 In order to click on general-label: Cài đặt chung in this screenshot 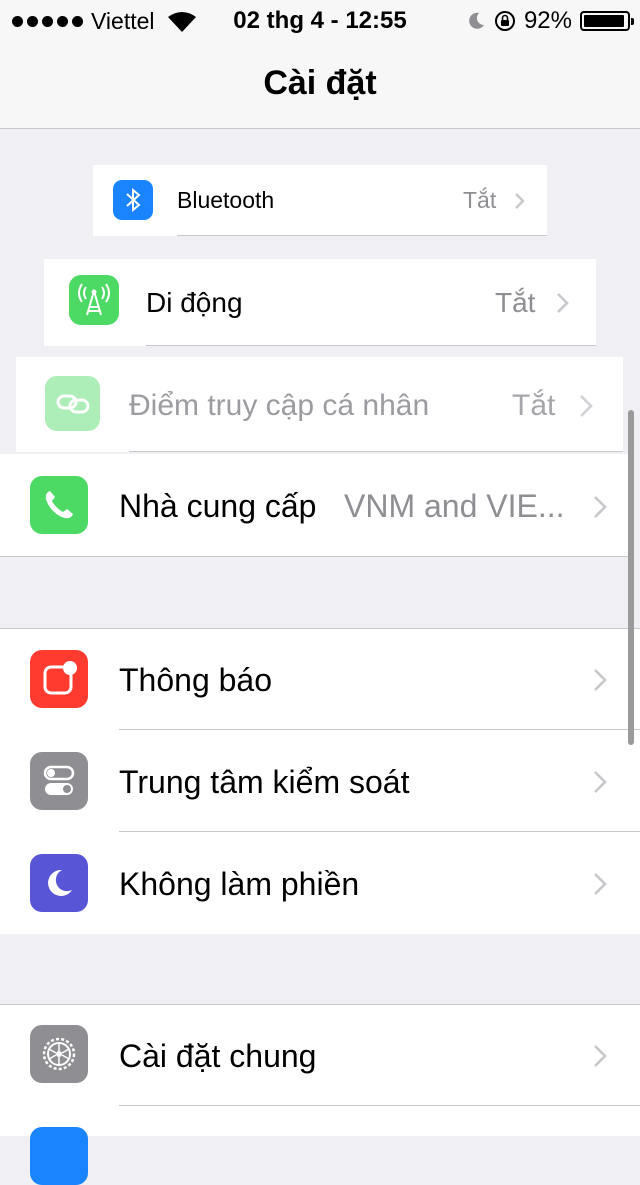, I will do `click(218, 1056)`.